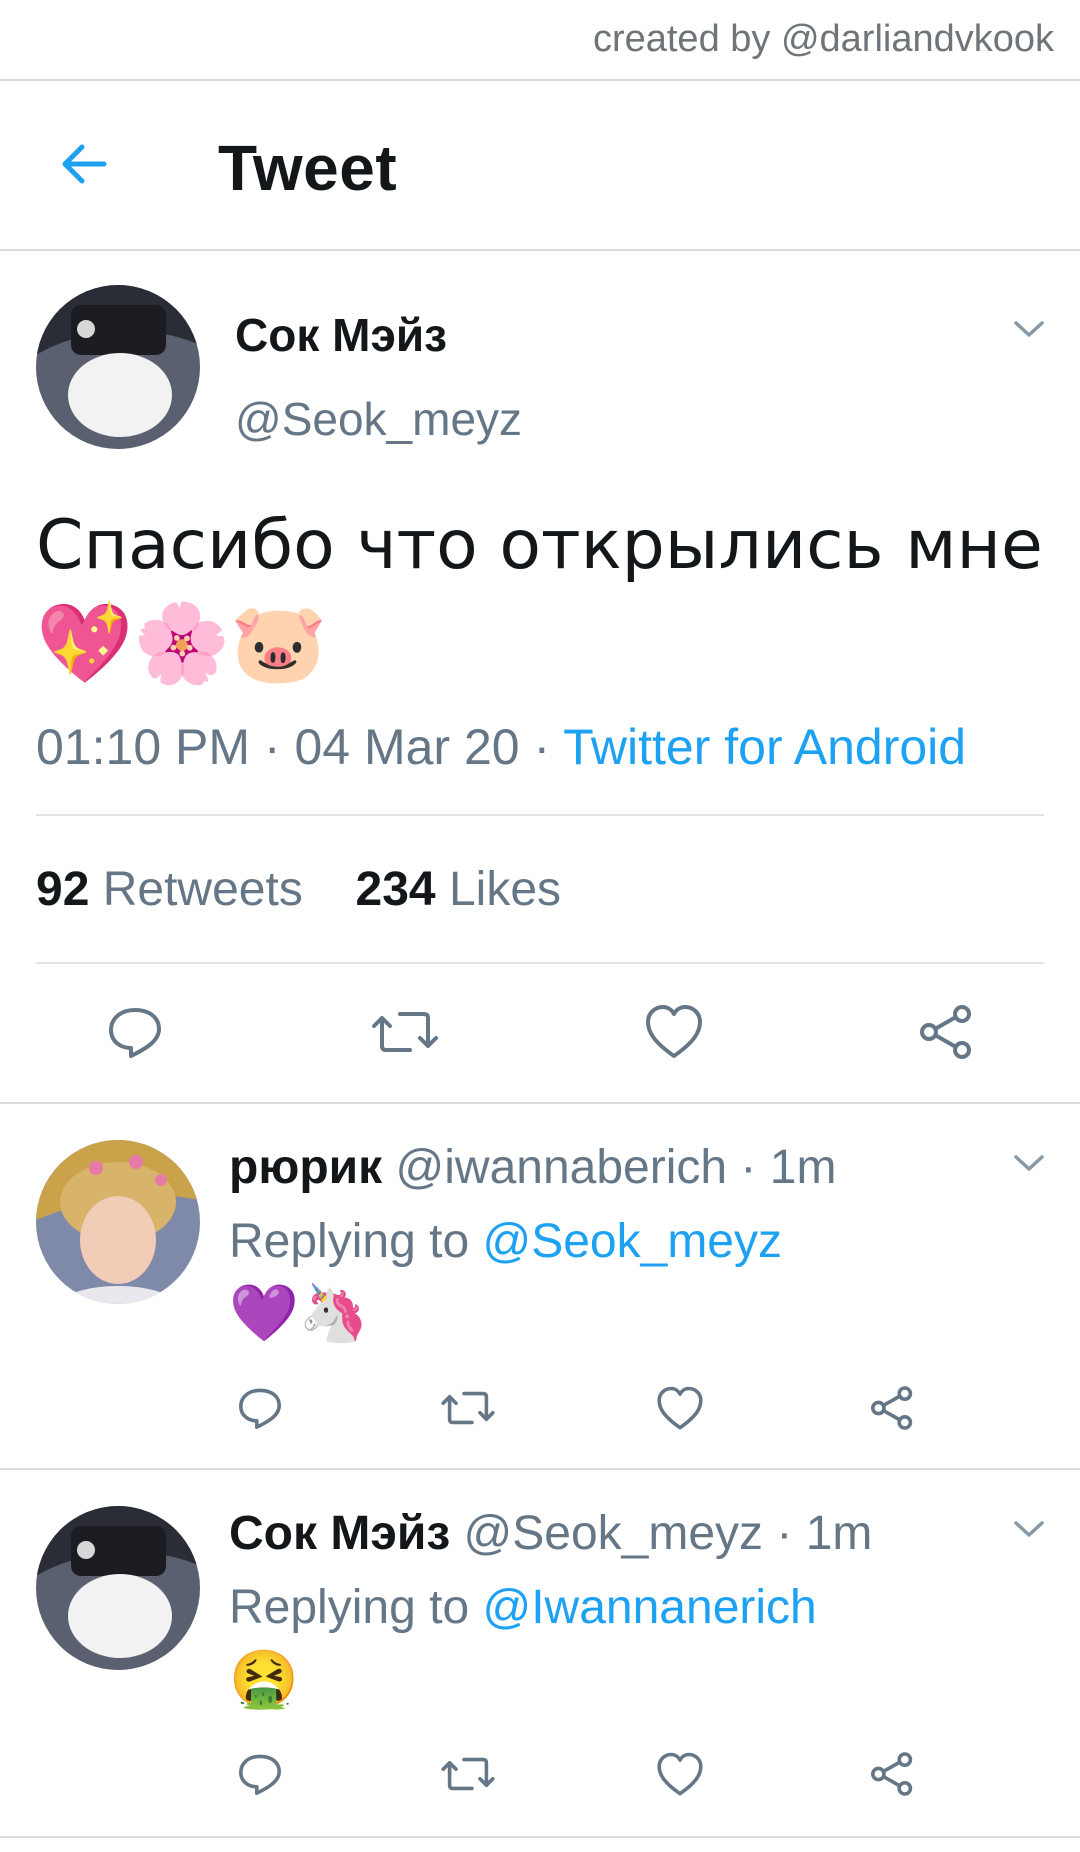  I want to click on tweet-text-body: Спасибо что открылись мне, so click(539, 545).